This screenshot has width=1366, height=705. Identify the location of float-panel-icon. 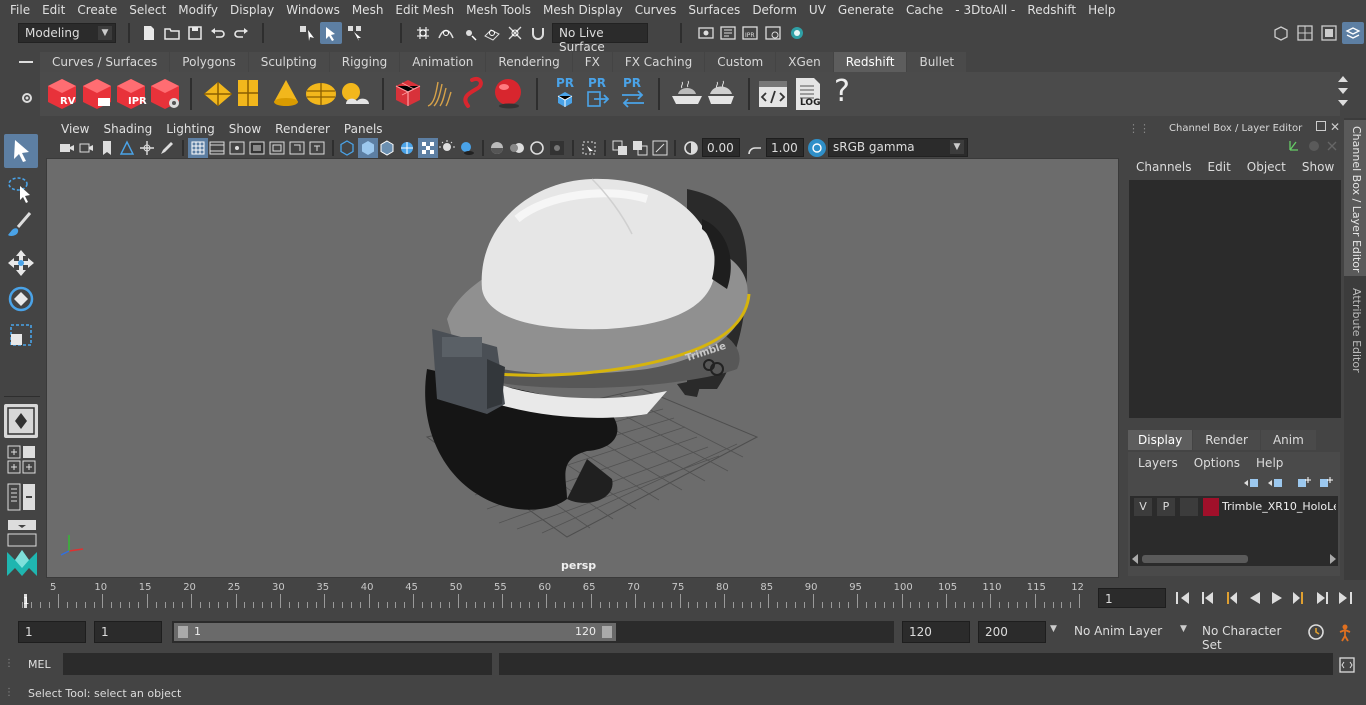
(1321, 126).